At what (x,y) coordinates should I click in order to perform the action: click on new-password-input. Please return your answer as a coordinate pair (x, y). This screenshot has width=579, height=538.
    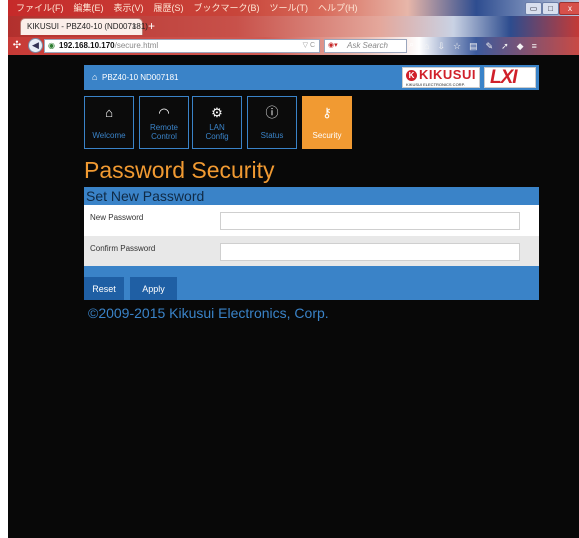
    Looking at the image, I should click on (370, 221).